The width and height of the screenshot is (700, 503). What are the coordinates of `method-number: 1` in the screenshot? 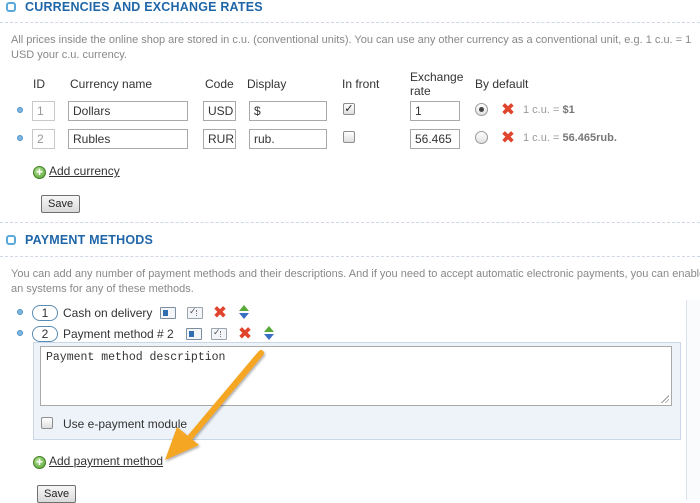 It's located at (45, 313).